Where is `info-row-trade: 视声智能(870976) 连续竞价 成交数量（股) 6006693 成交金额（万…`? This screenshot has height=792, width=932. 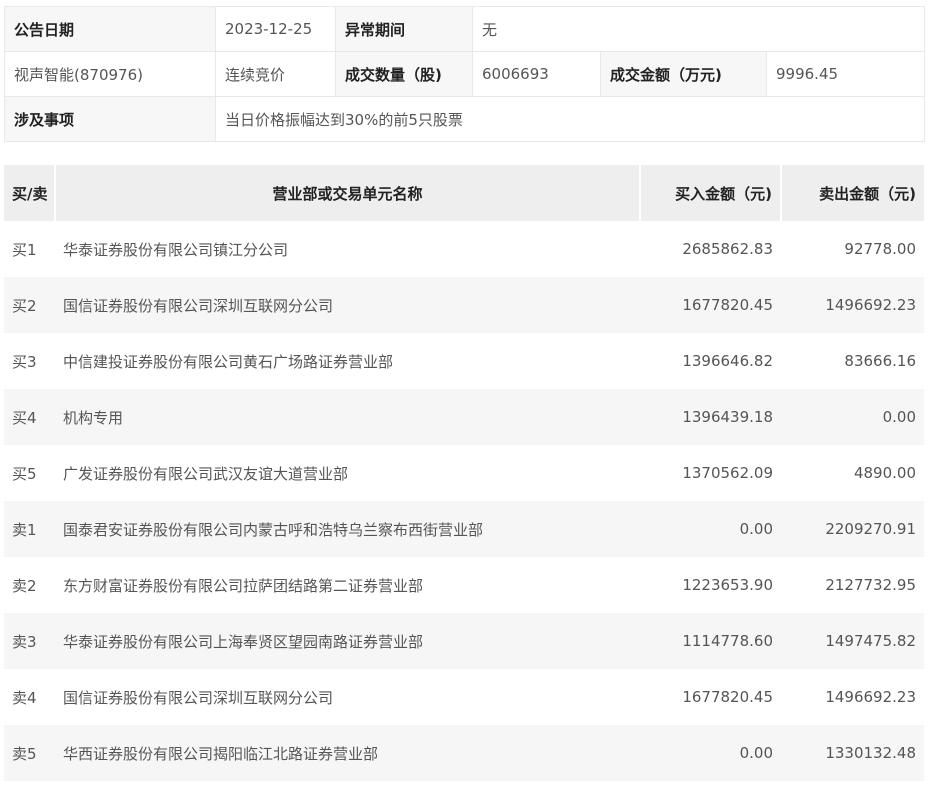 info-row-trade: 视声智能(870976) 连续竞价 成交数量（股) 6006693 成交金额（万… is located at coordinates (465, 74).